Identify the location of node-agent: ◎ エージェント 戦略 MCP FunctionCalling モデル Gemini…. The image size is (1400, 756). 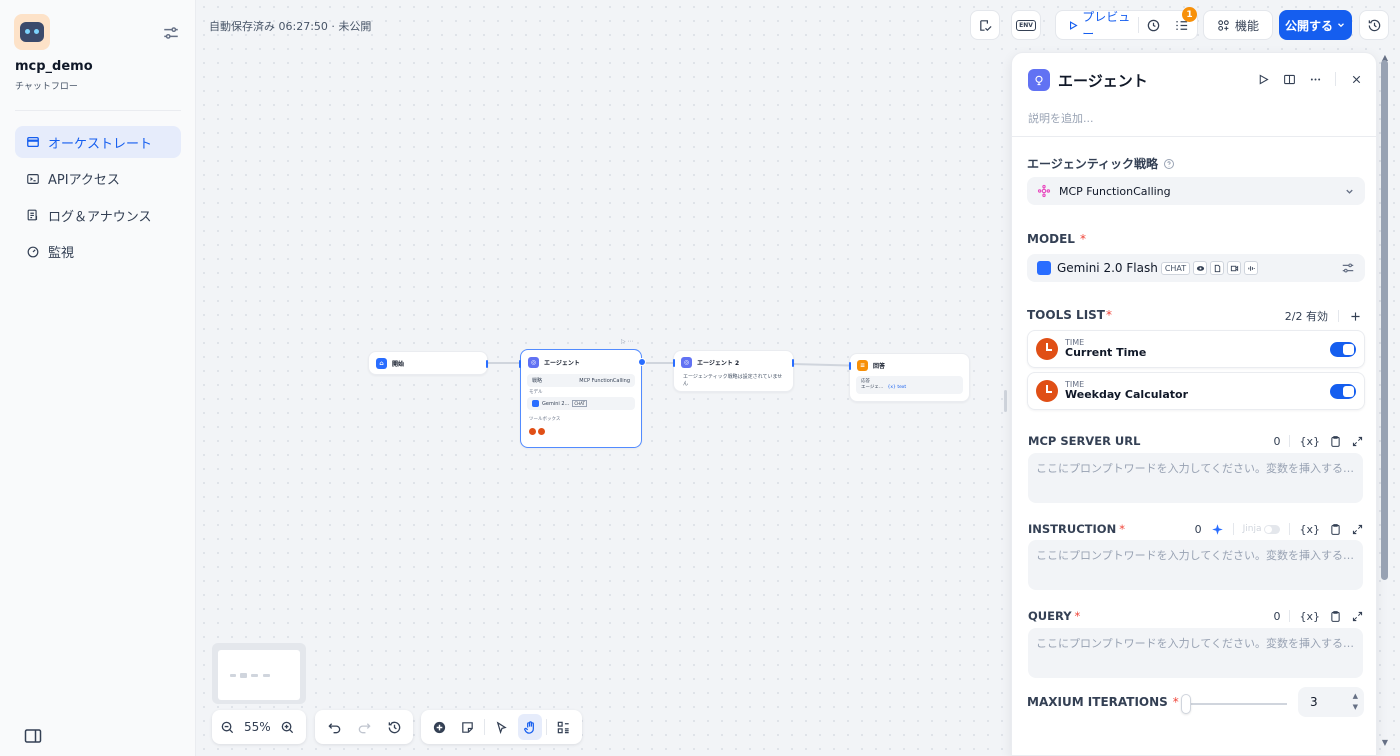
(582, 398).